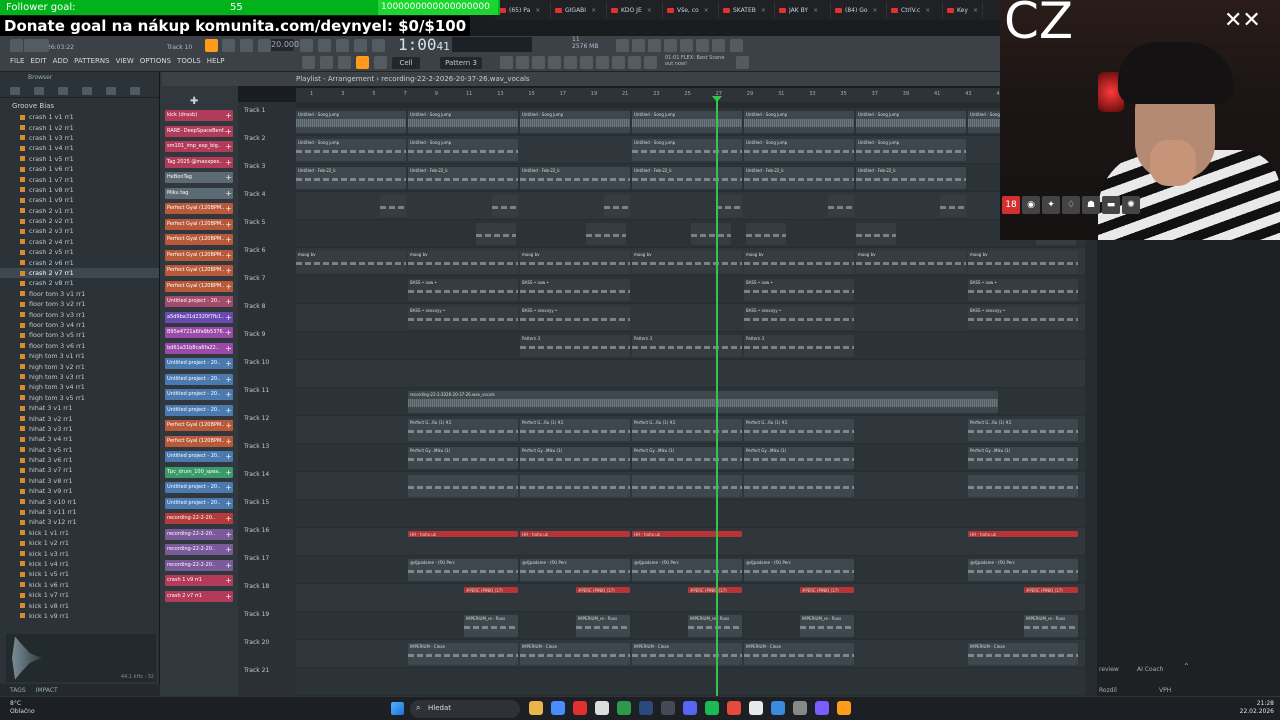  What do you see at coordinates (1257, 708) in the screenshot?
I see `system-clock: 21:28 22.02.2026` at bounding box center [1257, 708].